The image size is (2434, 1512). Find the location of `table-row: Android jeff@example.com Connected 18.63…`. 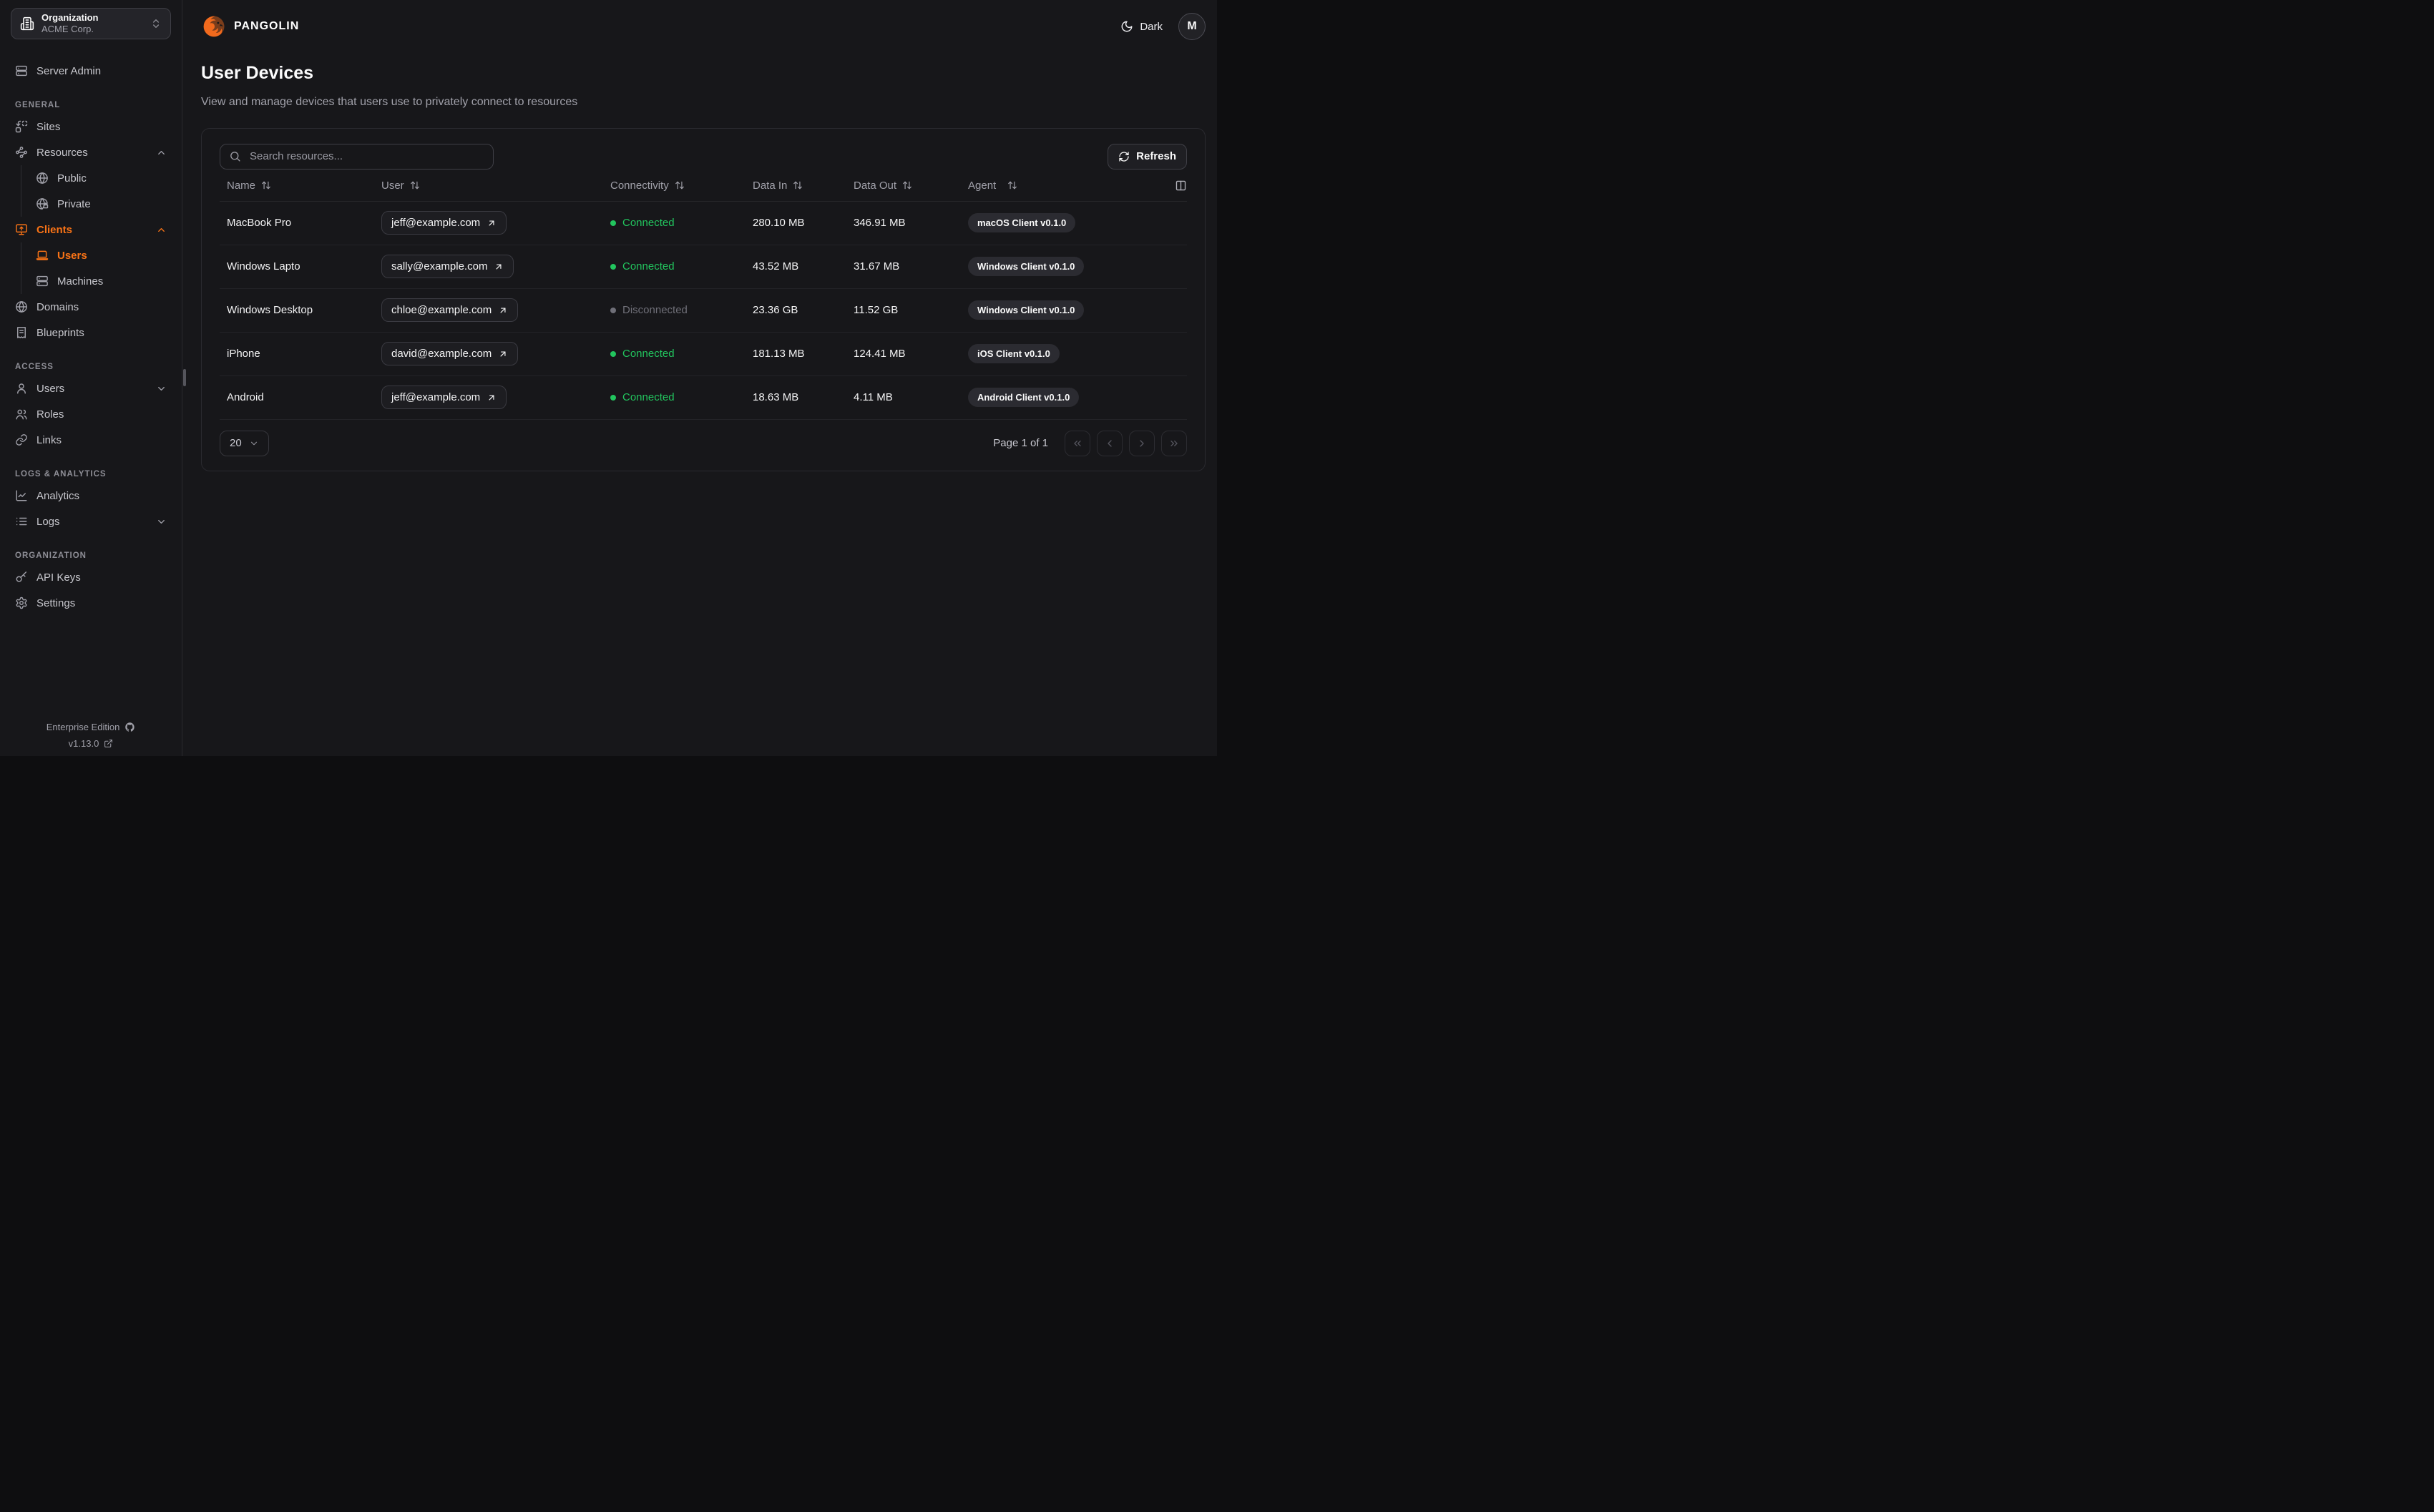

table-row: Android jeff@example.com Connected 18.63… is located at coordinates (703, 398).